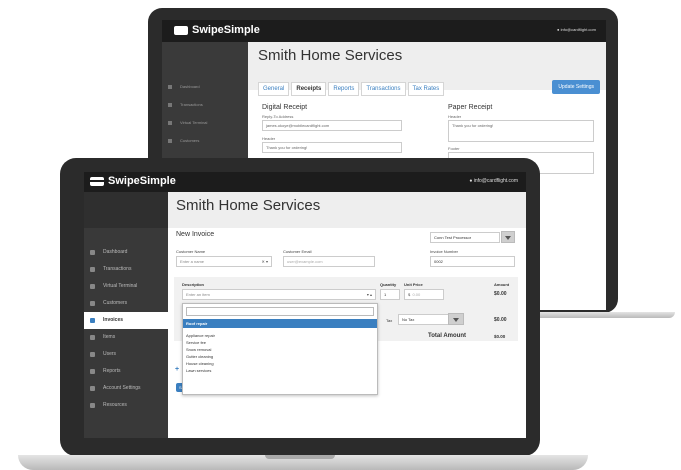  Describe the element at coordinates (280, 356) in the screenshot. I see `dropdown-option: Gutter cleaning` at that location.